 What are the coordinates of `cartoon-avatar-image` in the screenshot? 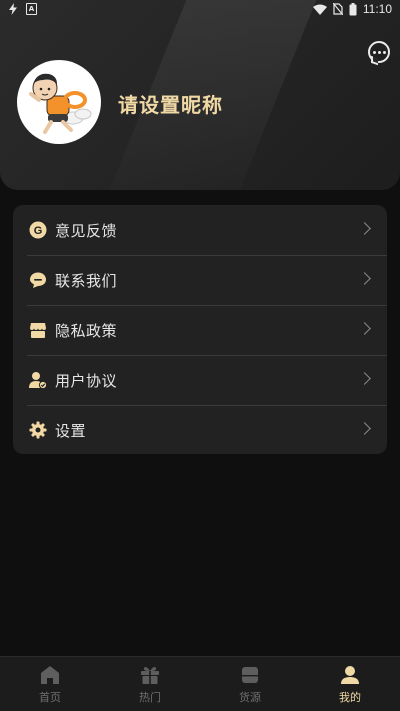 It's located at (60, 103).